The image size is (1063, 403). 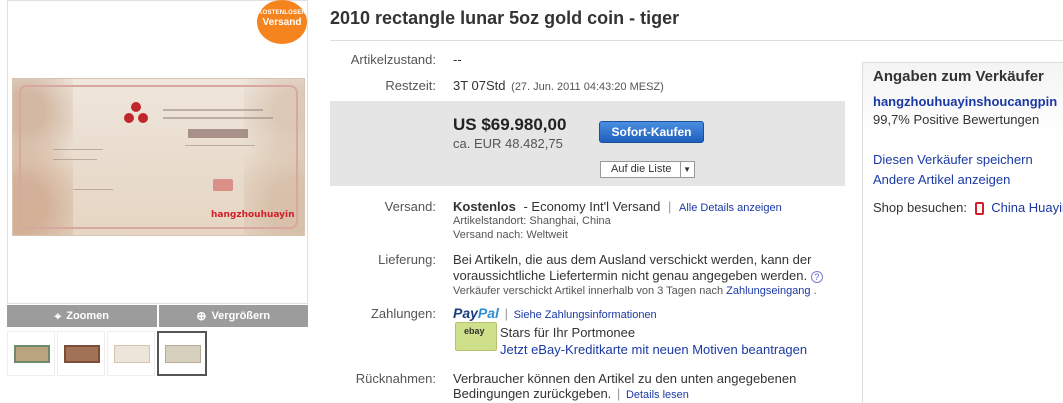 I want to click on magnifier-plus-icon: ⊕, so click(x=201, y=316).